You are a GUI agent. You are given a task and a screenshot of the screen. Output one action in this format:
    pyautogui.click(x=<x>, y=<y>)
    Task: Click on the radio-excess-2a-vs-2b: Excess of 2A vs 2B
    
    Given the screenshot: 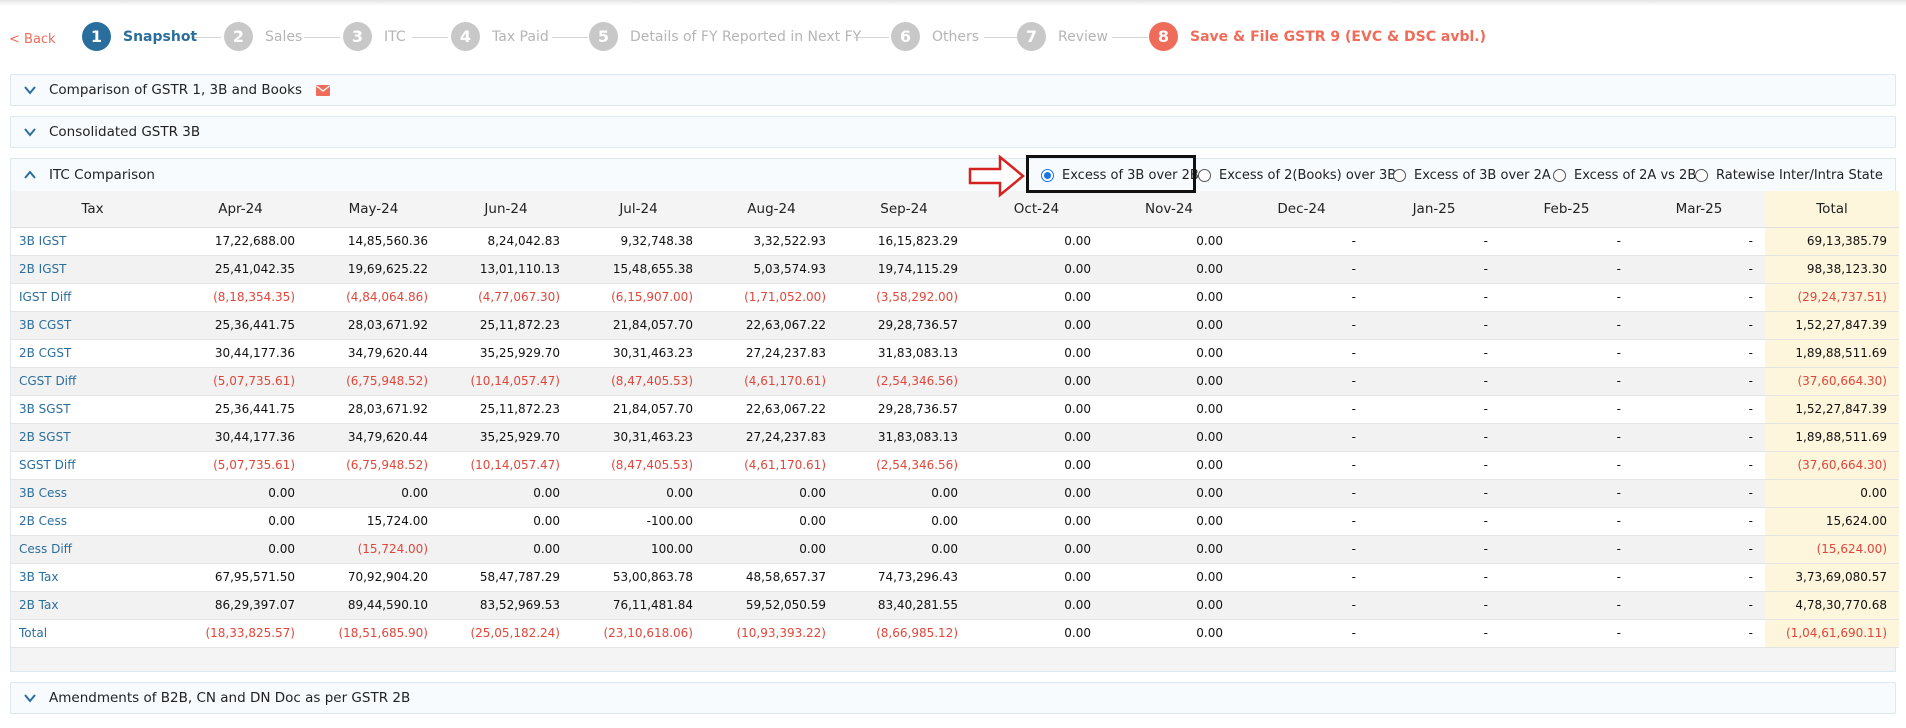 What is the action you would take?
    pyautogui.click(x=1624, y=175)
    